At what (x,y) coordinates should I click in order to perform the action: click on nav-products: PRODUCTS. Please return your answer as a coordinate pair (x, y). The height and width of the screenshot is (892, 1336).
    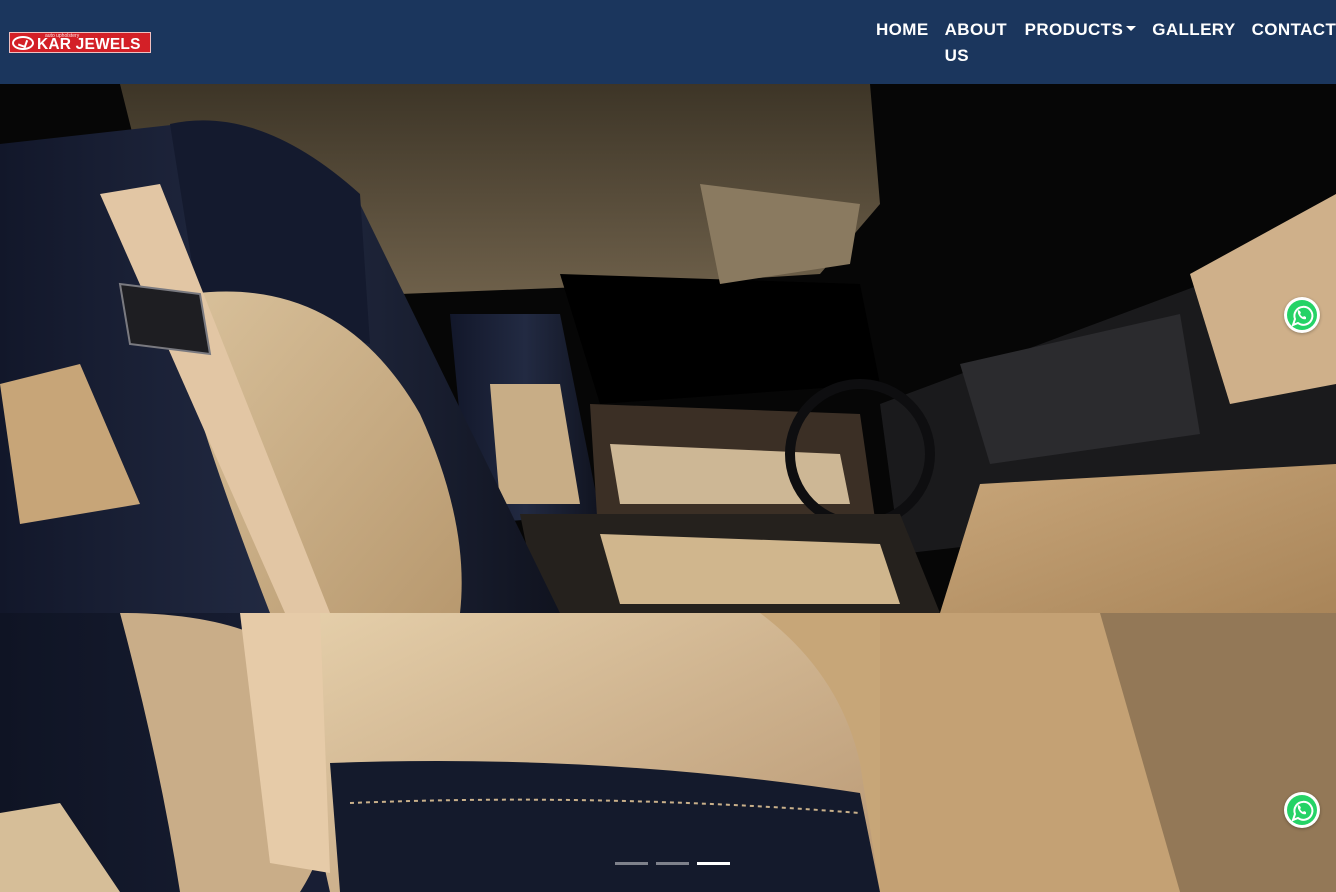
    Looking at the image, I should click on (1081, 30).